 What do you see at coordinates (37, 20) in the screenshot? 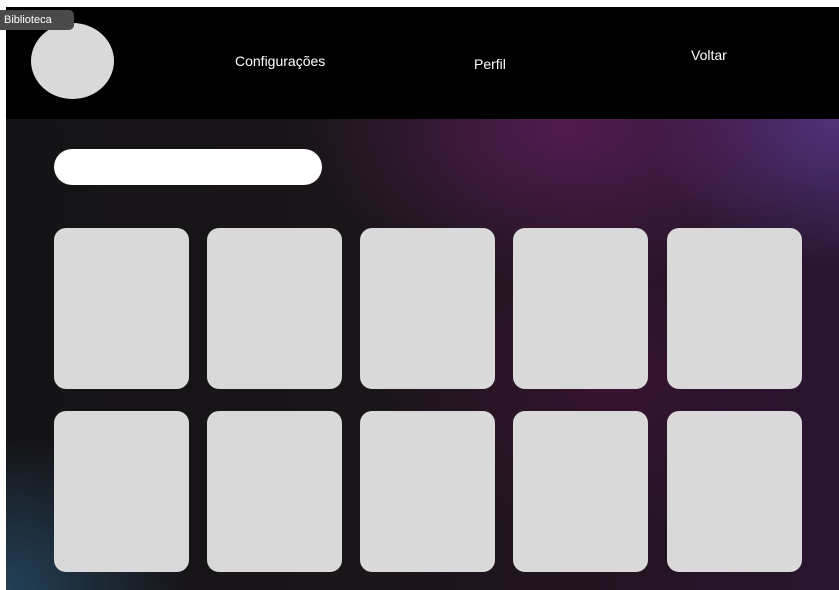
I see `frame-label: Biblioteca` at bounding box center [37, 20].